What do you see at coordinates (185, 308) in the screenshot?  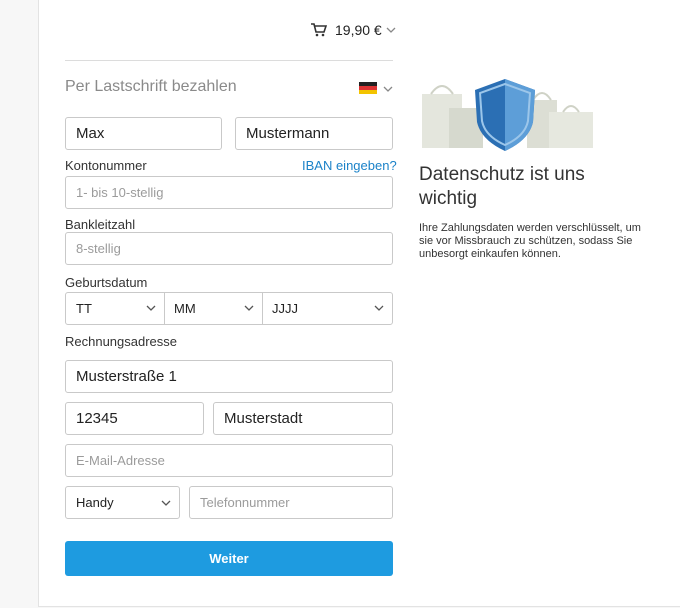 I see `month-select-value: MM` at bounding box center [185, 308].